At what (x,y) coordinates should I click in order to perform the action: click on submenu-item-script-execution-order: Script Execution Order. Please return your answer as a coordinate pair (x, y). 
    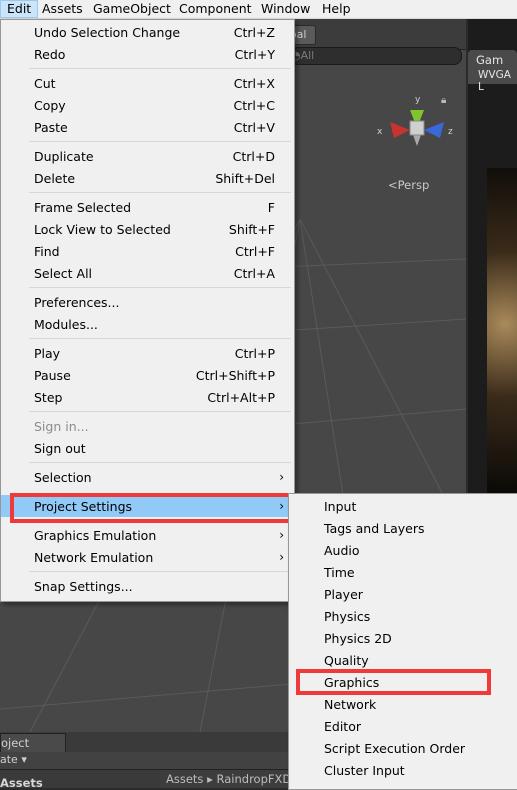
    Looking at the image, I should click on (403, 748).